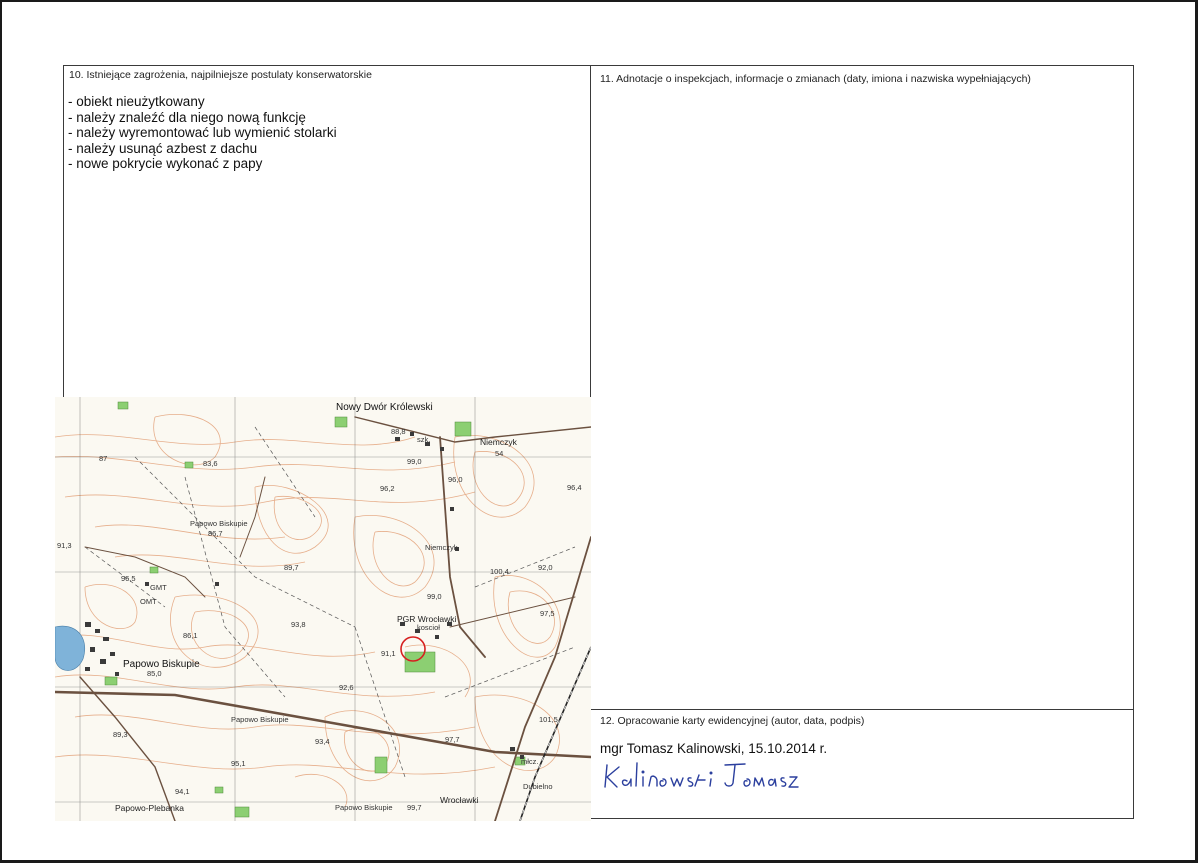 Image resolution: width=1198 pixels, height=863 pixels. What do you see at coordinates (428, 627) in the screenshot?
I see `map-label: koscioł` at bounding box center [428, 627].